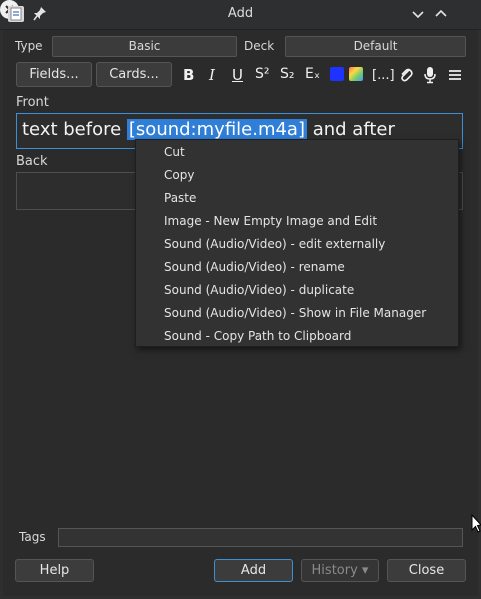  What do you see at coordinates (188, 75) in the screenshot?
I see `bold-button: B` at bounding box center [188, 75].